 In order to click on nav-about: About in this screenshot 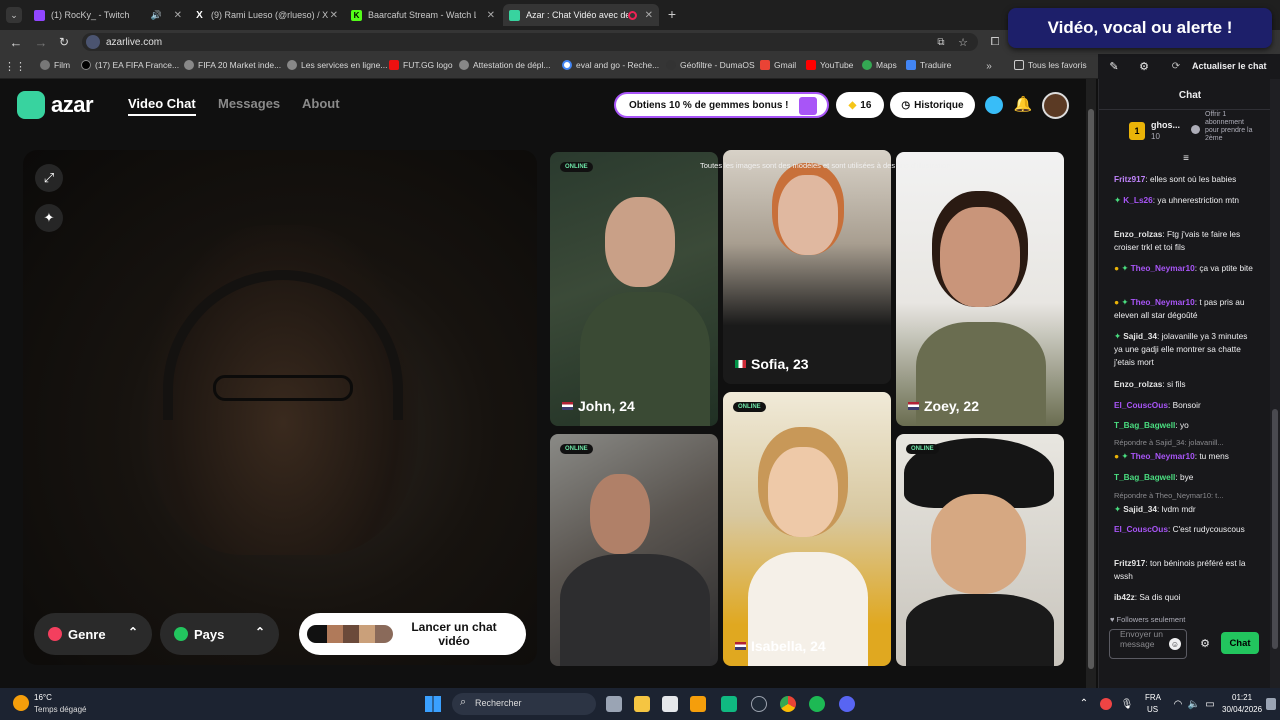, I will do `click(321, 103)`.